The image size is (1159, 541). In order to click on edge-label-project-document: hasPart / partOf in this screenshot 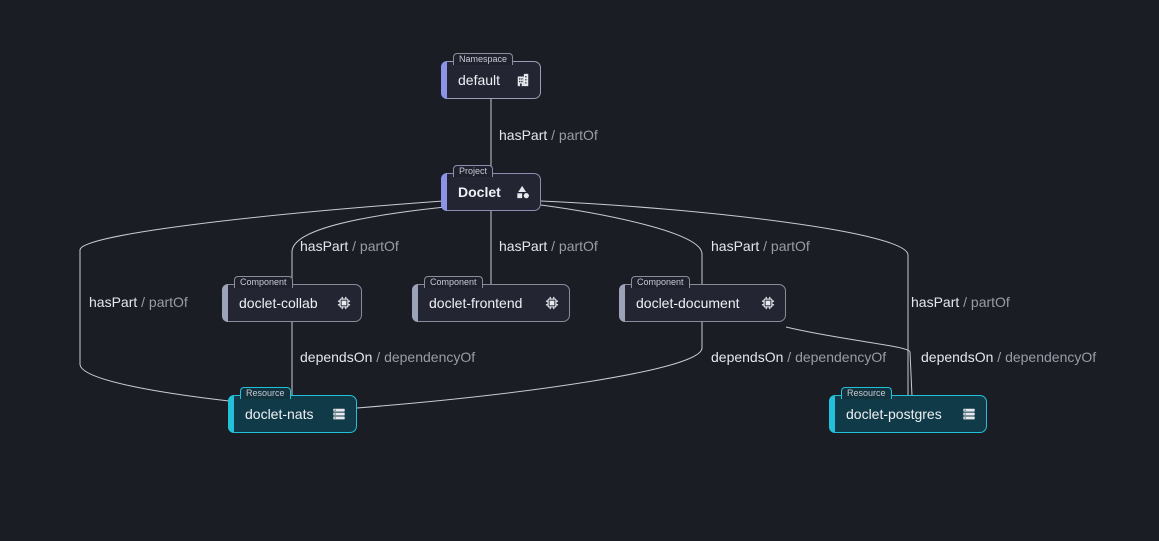, I will do `click(760, 246)`.